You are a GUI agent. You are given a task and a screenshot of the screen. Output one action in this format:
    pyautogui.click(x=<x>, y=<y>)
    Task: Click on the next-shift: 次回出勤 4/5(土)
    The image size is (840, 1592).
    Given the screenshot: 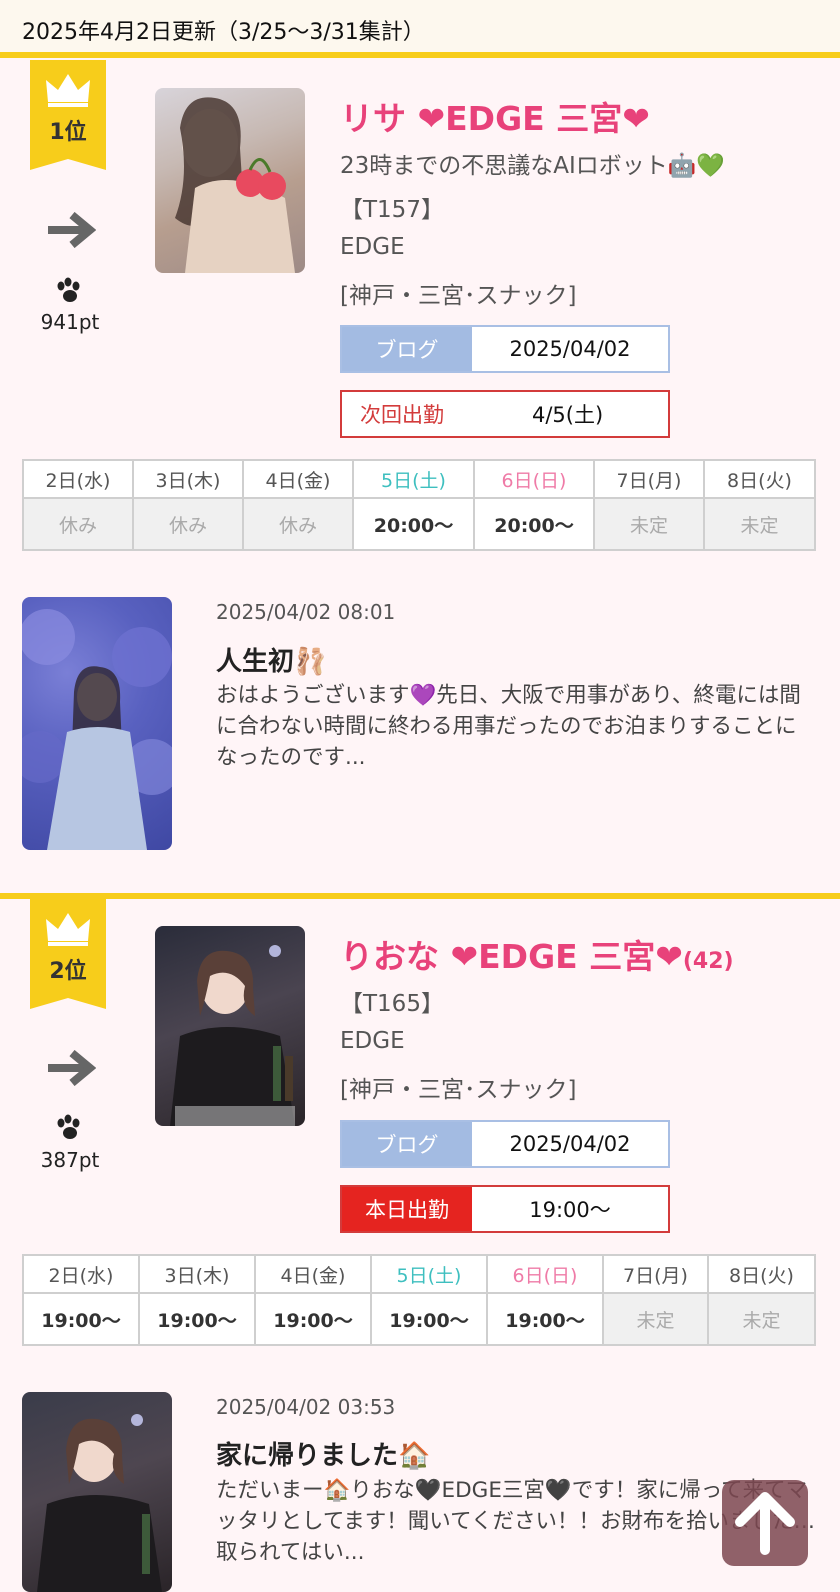 What is the action you would take?
    pyautogui.click(x=505, y=414)
    